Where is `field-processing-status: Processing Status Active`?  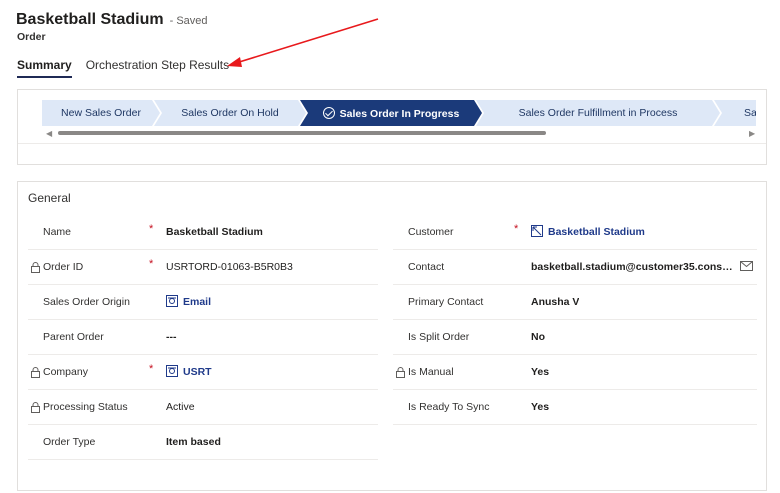
field-processing-status: Processing Status Active is located at coordinates (203, 407).